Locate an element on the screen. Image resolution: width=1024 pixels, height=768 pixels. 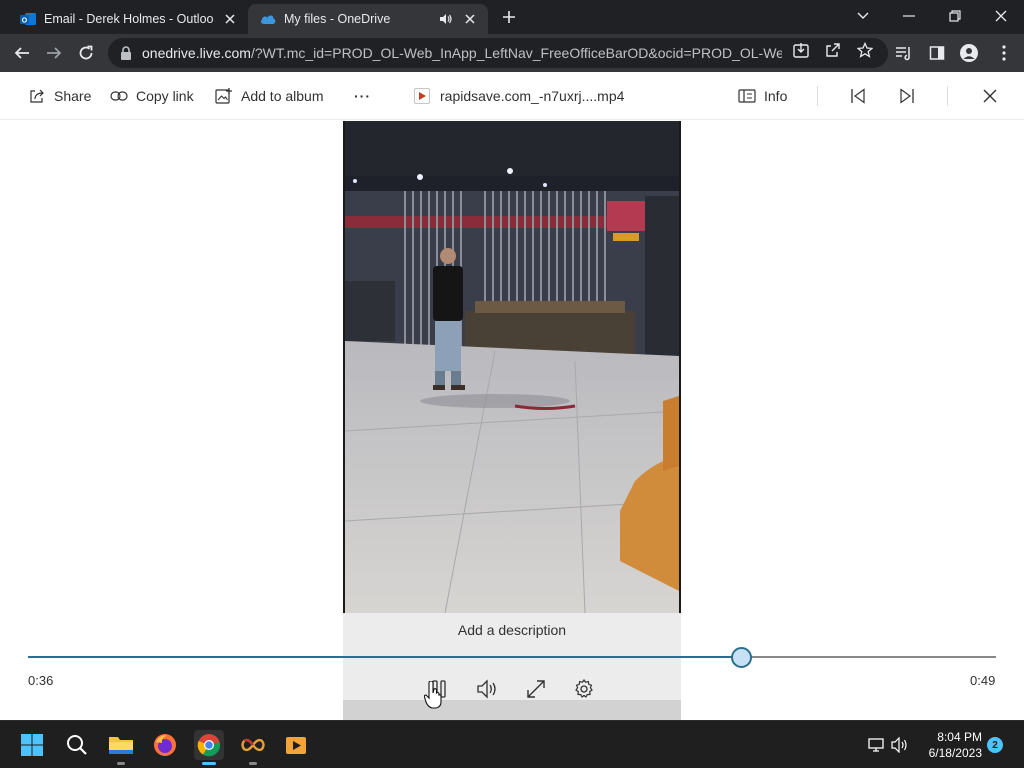
file-name-label: rapidsave.com_-n7uxrj....mp4 is located at coordinates (532, 96).